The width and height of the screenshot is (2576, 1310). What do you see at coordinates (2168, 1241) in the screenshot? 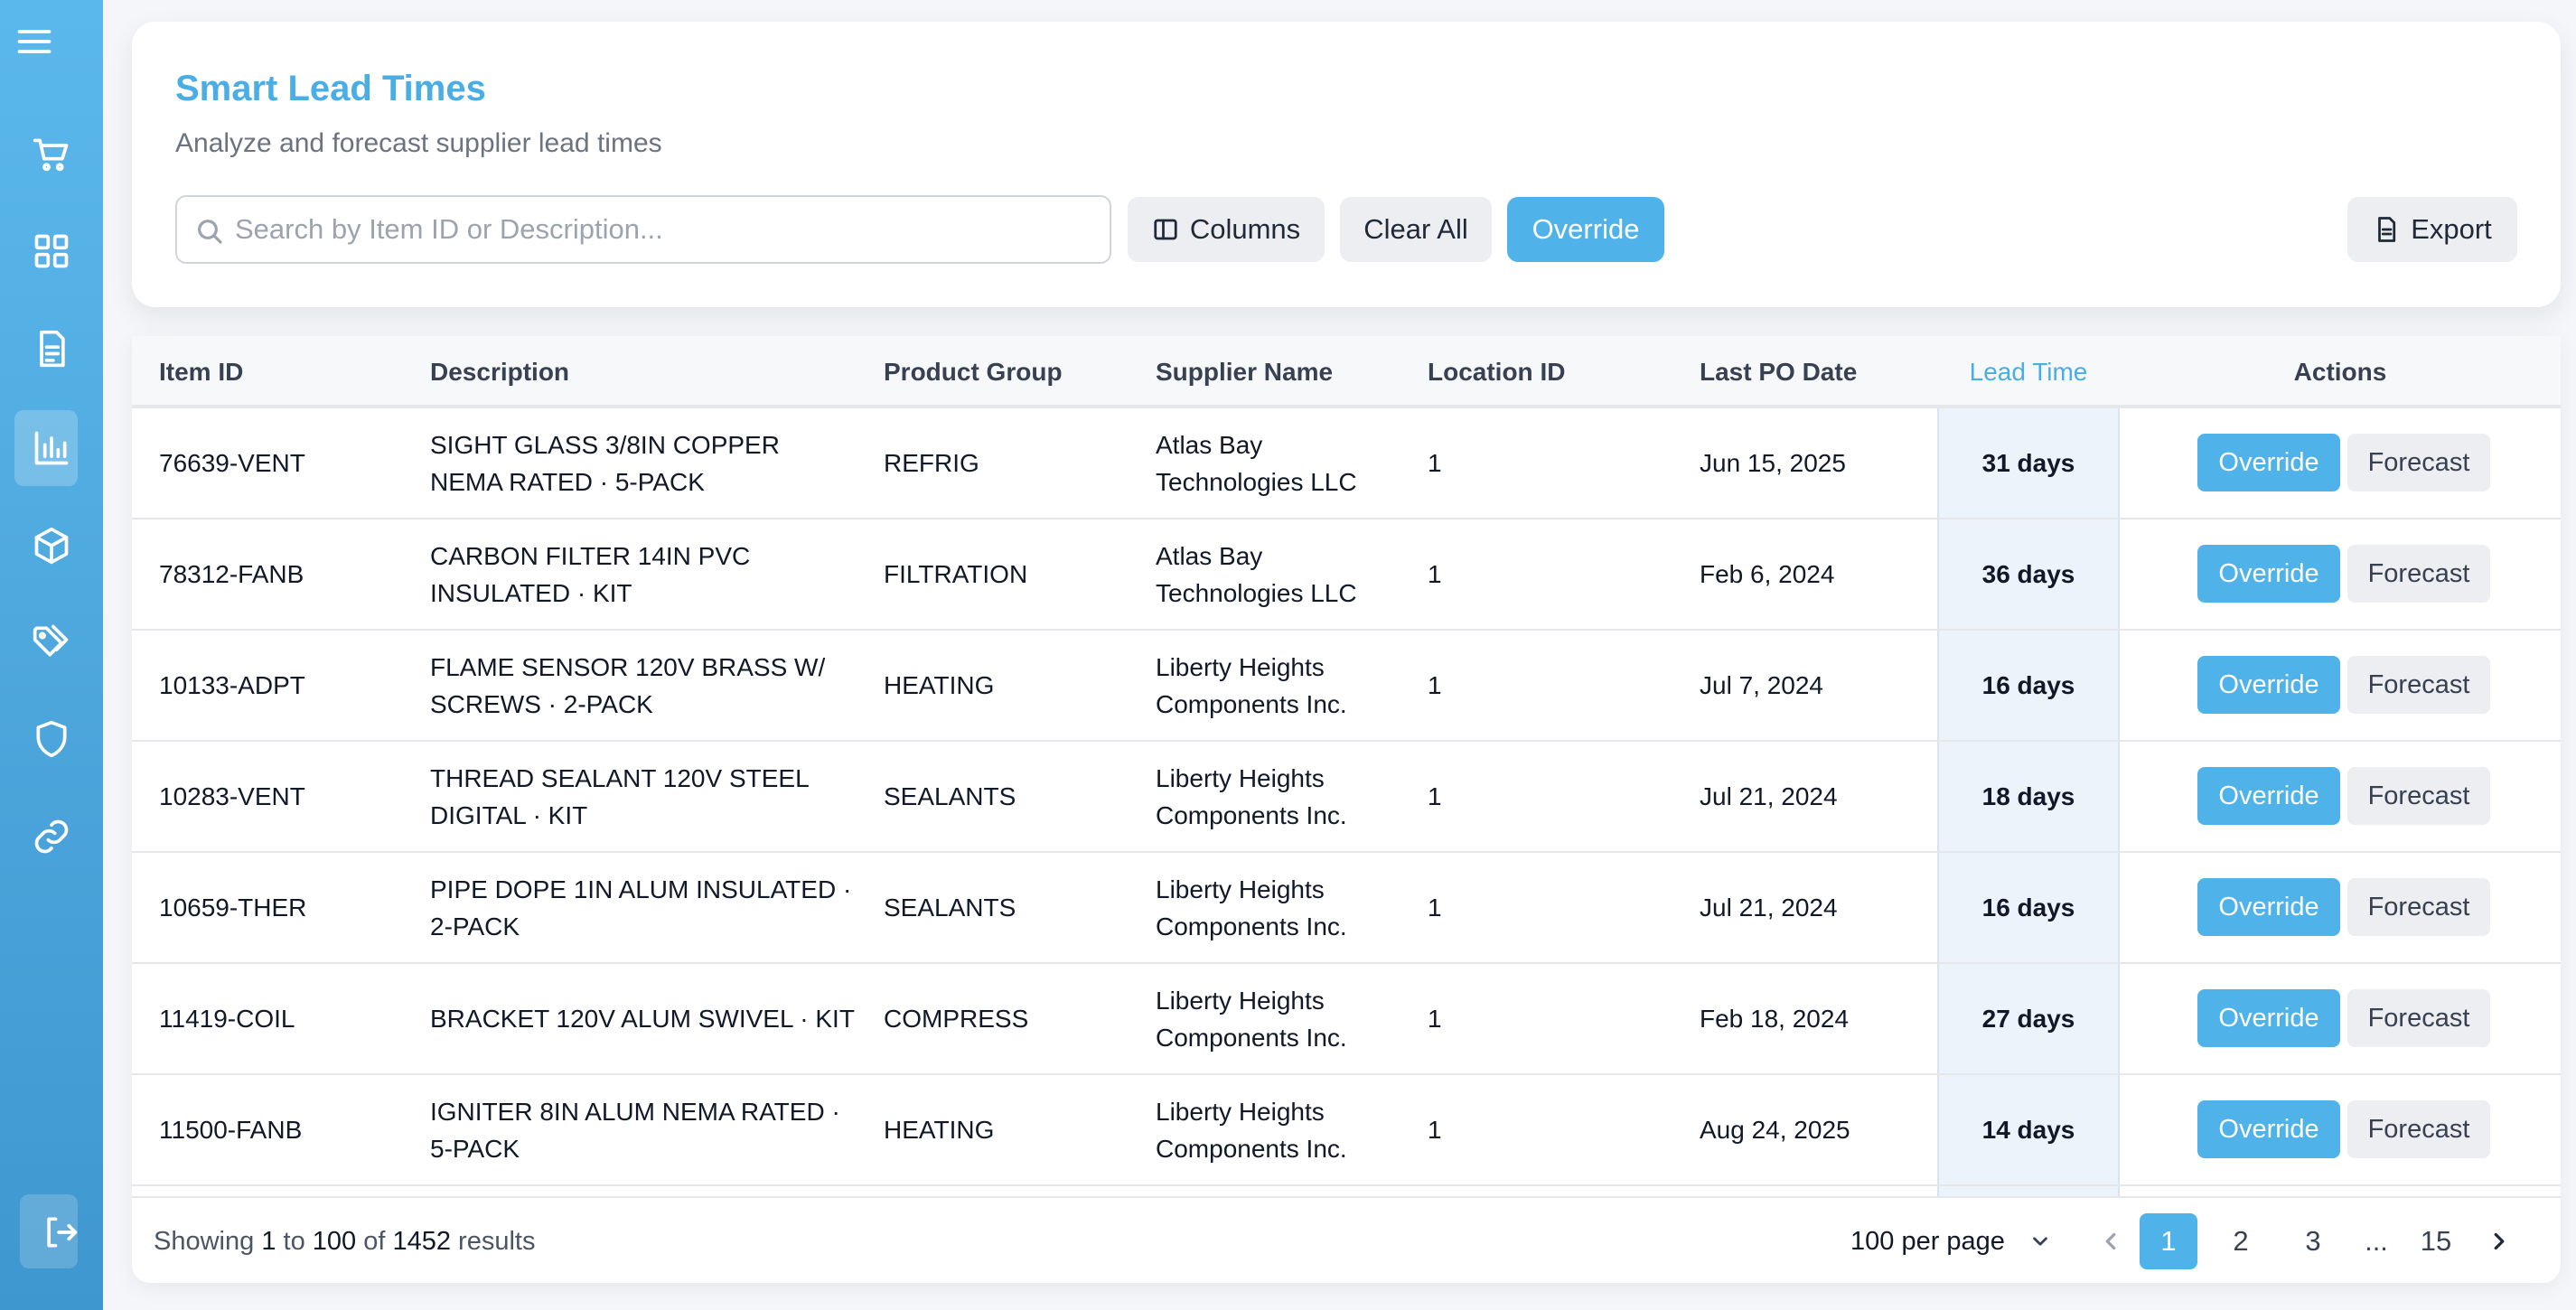
I see `page-button-1: 1` at bounding box center [2168, 1241].